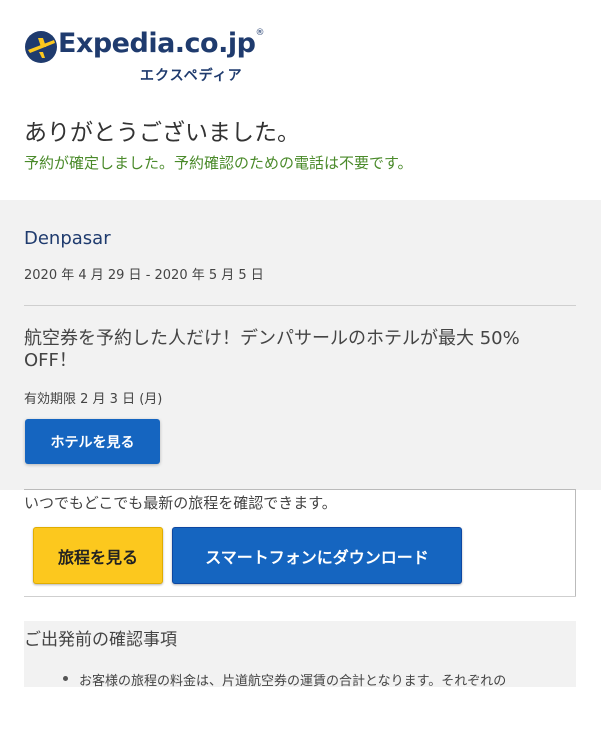 The height and width of the screenshot is (744, 601). Describe the element at coordinates (144, 275) in the screenshot. I see `trip-dates: 2020 年 4 月 29 日 - 2020 年 5 月 5 日` at that location.